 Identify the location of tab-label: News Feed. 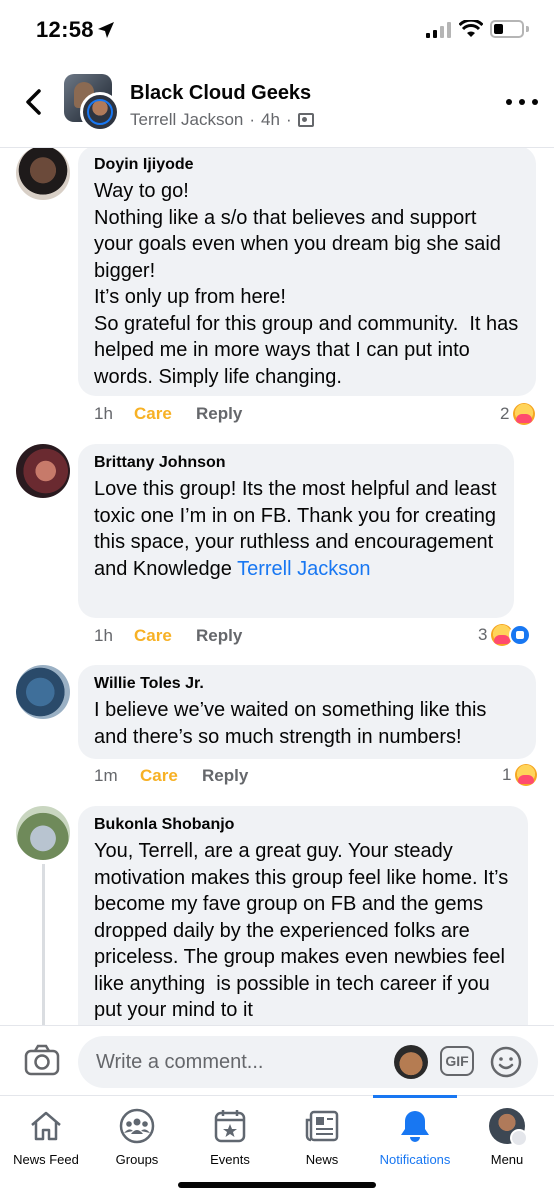
(46, 1159).